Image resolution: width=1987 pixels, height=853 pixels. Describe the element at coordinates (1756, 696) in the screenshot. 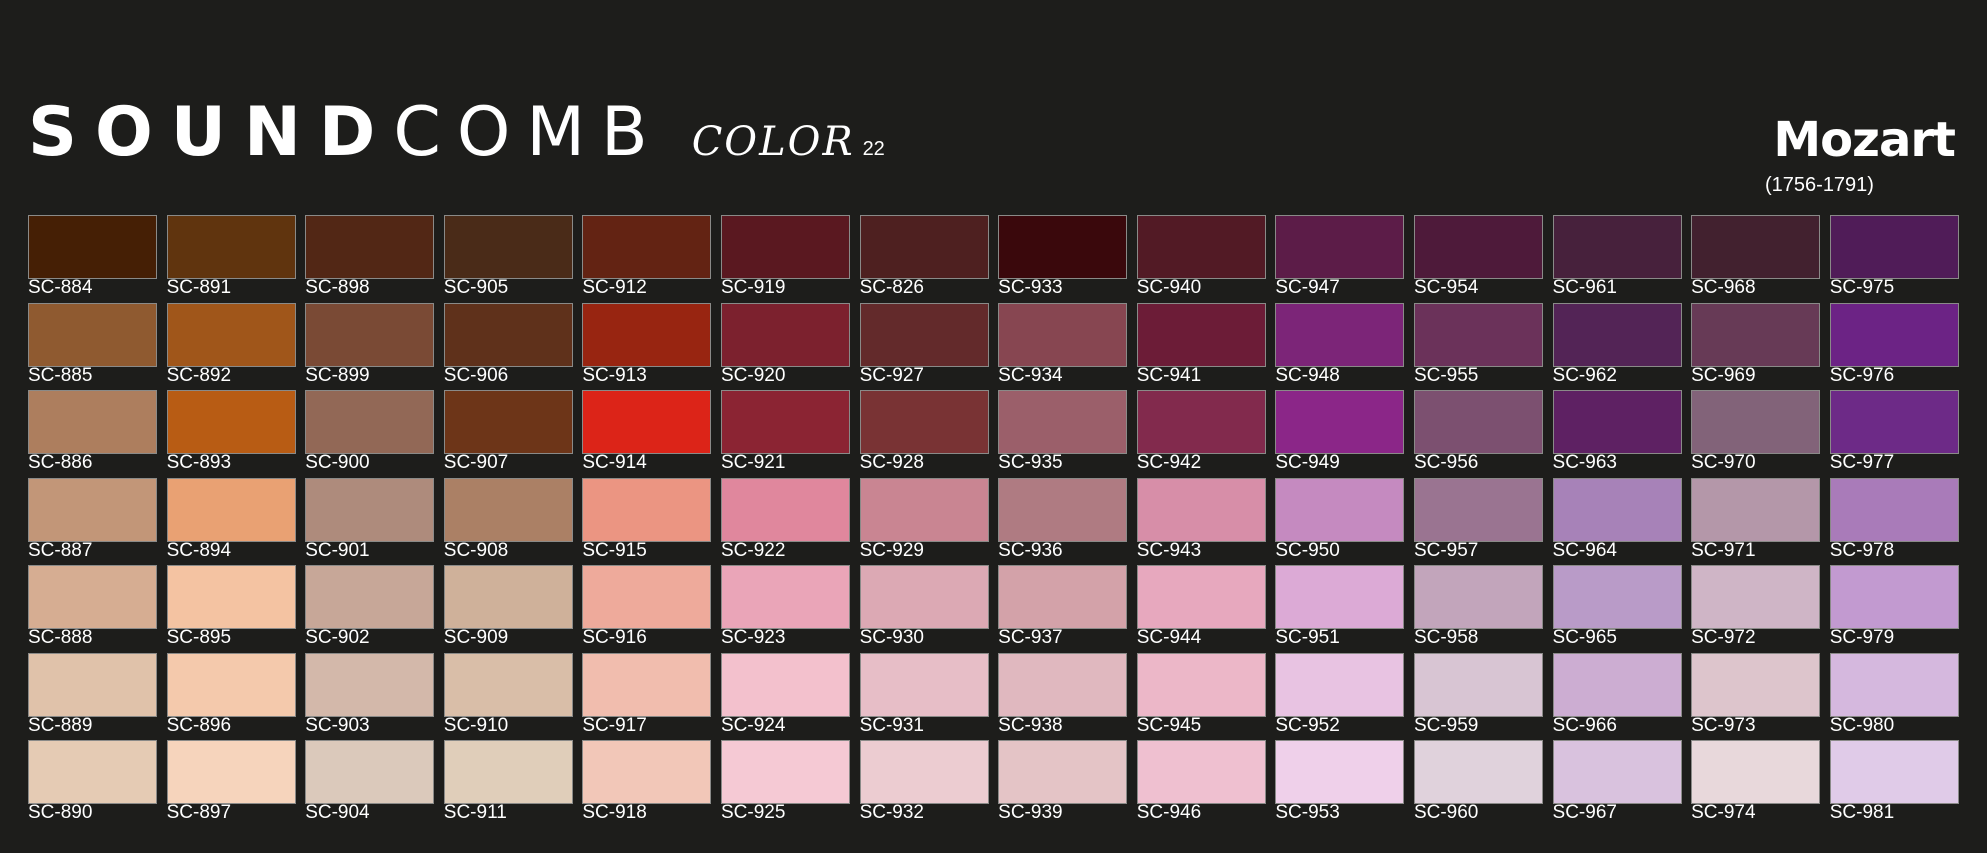

I see `swatch: SC-973` at that location.